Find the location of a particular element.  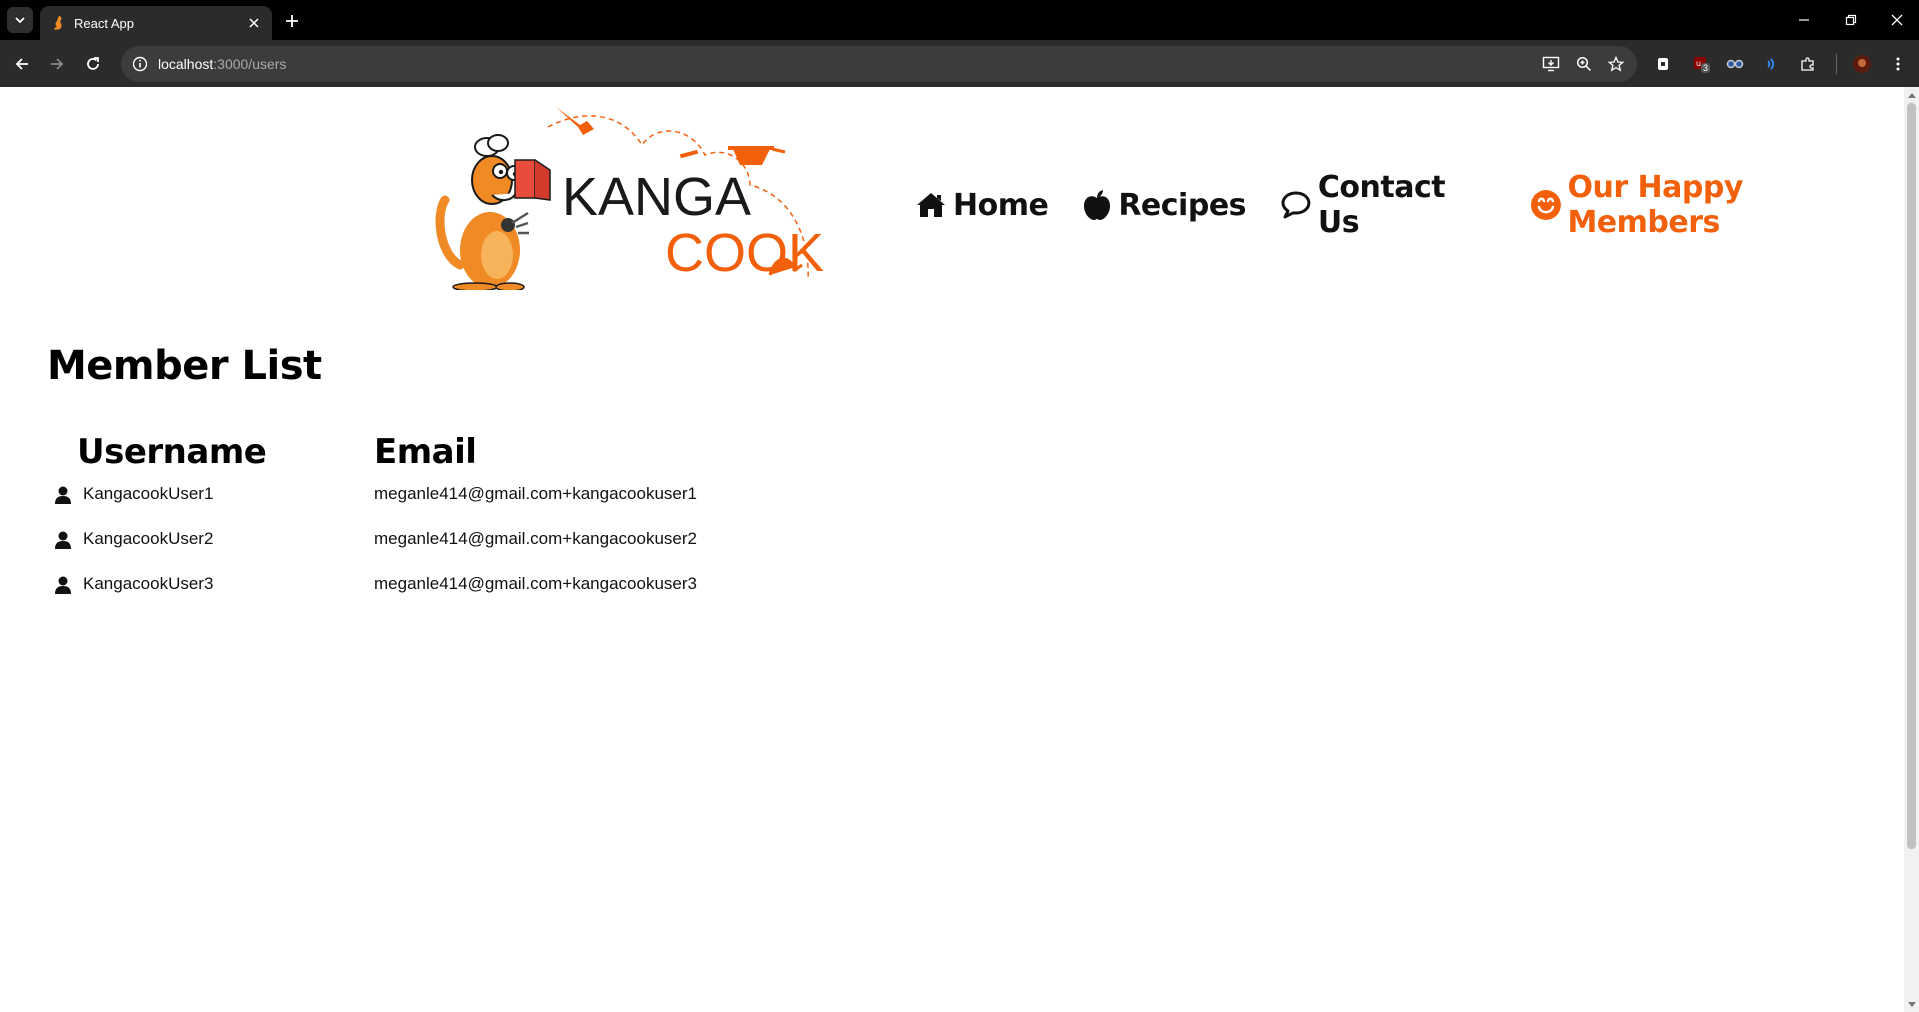

home-icon is located at coordinates (931, 205).